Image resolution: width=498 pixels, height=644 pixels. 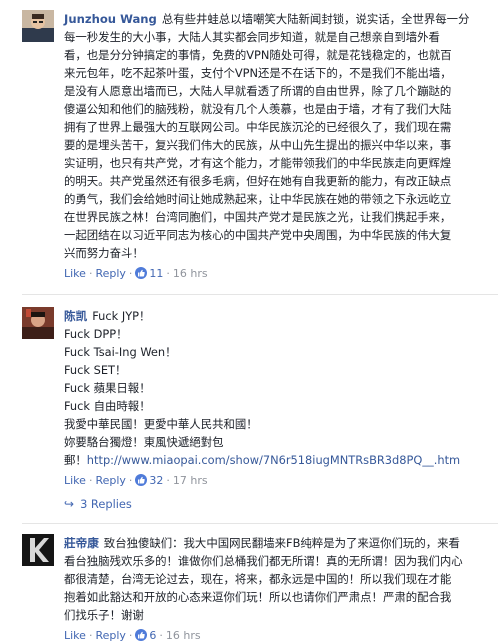 What do you see at coordinates (278, 636) in the screenshot?
I see `comment-actions: Like · Reply · 6 · 16 hrs` at bounding box center [278, 636].